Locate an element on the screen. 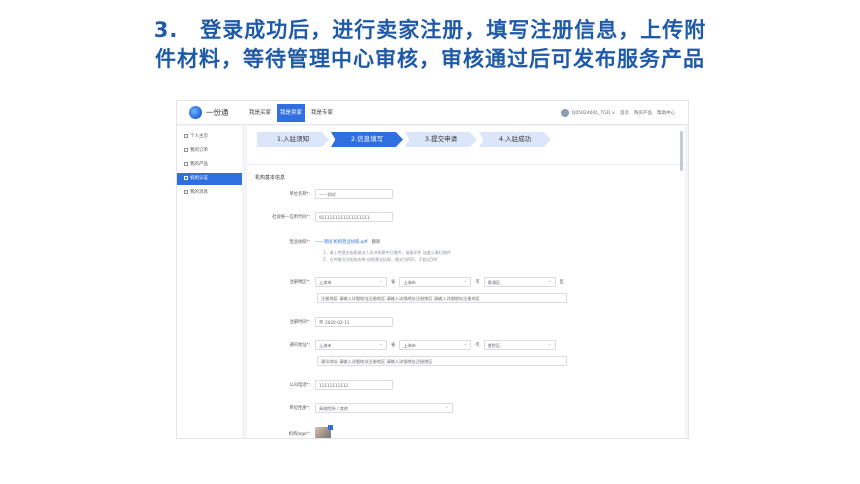  reg-area-row: 注册地区*： 上海市 省 上海市 市 青浦区 区 is located at coordinates (407, 282).